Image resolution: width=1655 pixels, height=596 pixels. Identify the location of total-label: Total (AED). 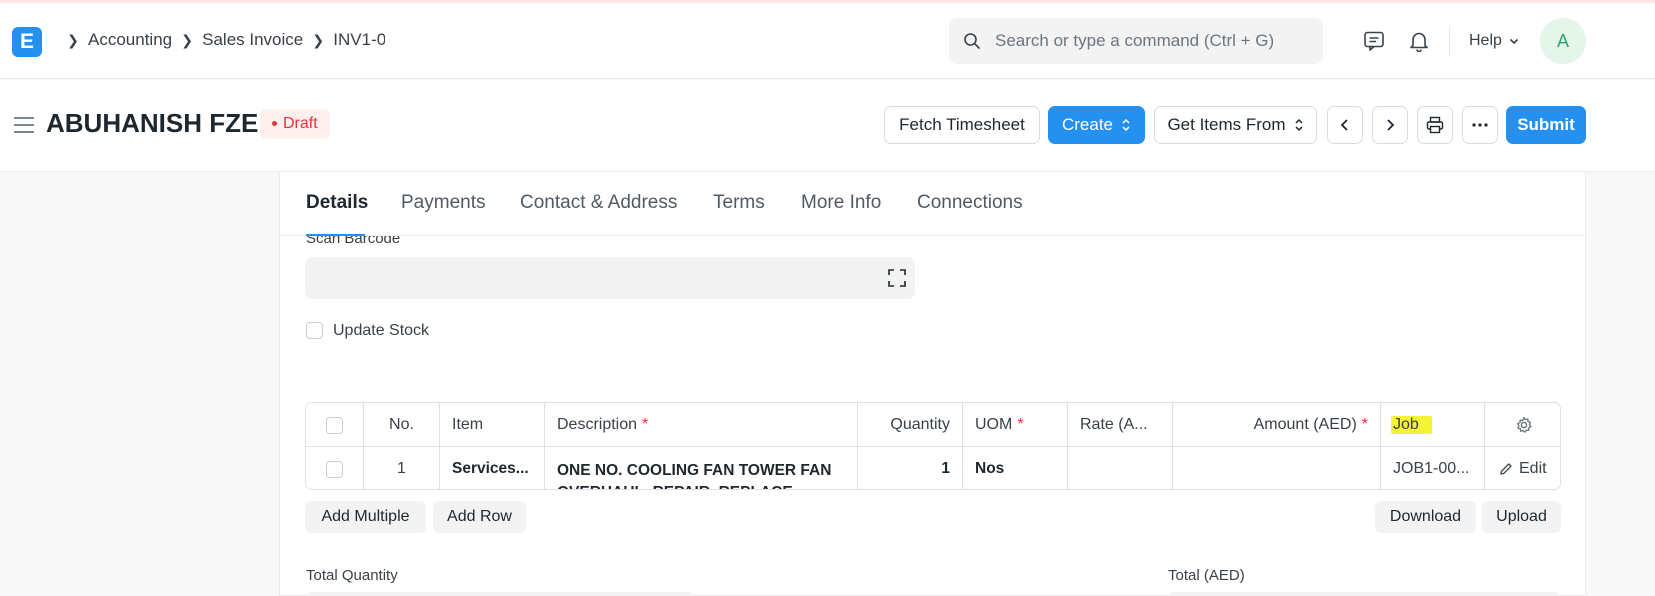
(1206, 575).